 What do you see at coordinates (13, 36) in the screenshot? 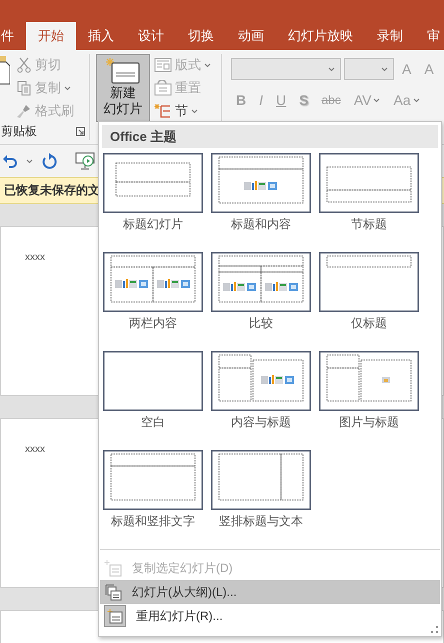
I see `ribbon-tab: 件` at bounding box center [13, 36].